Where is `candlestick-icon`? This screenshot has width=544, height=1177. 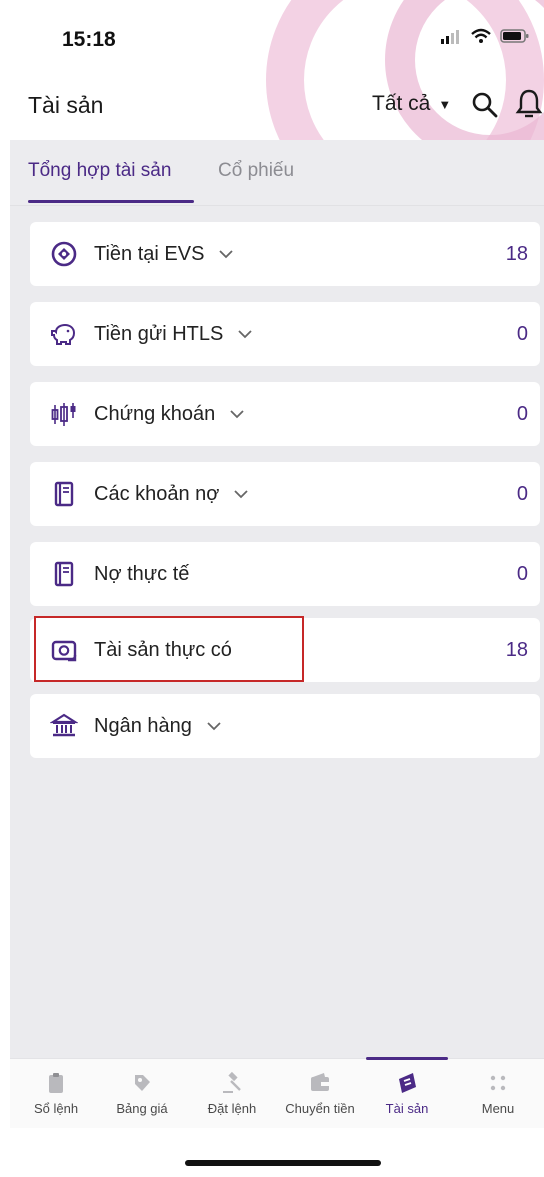
candlestick-icon is located at coordinates (63, 414).